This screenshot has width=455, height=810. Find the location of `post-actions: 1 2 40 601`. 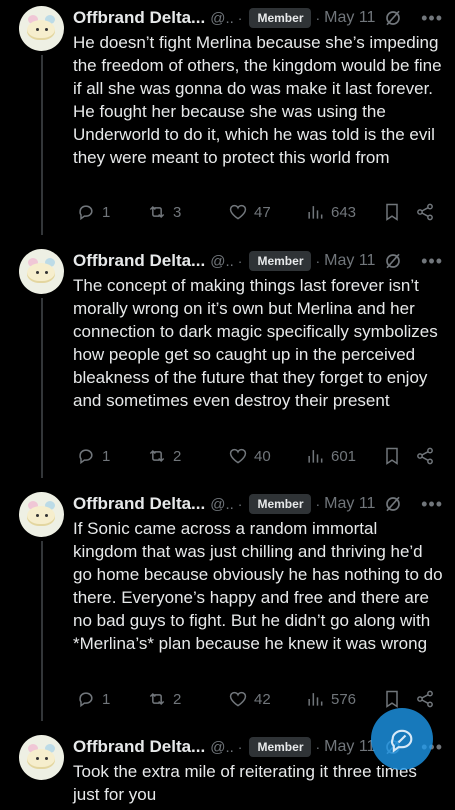

post-actions: 1 2 40 601 is located at coordinates (258, 458).